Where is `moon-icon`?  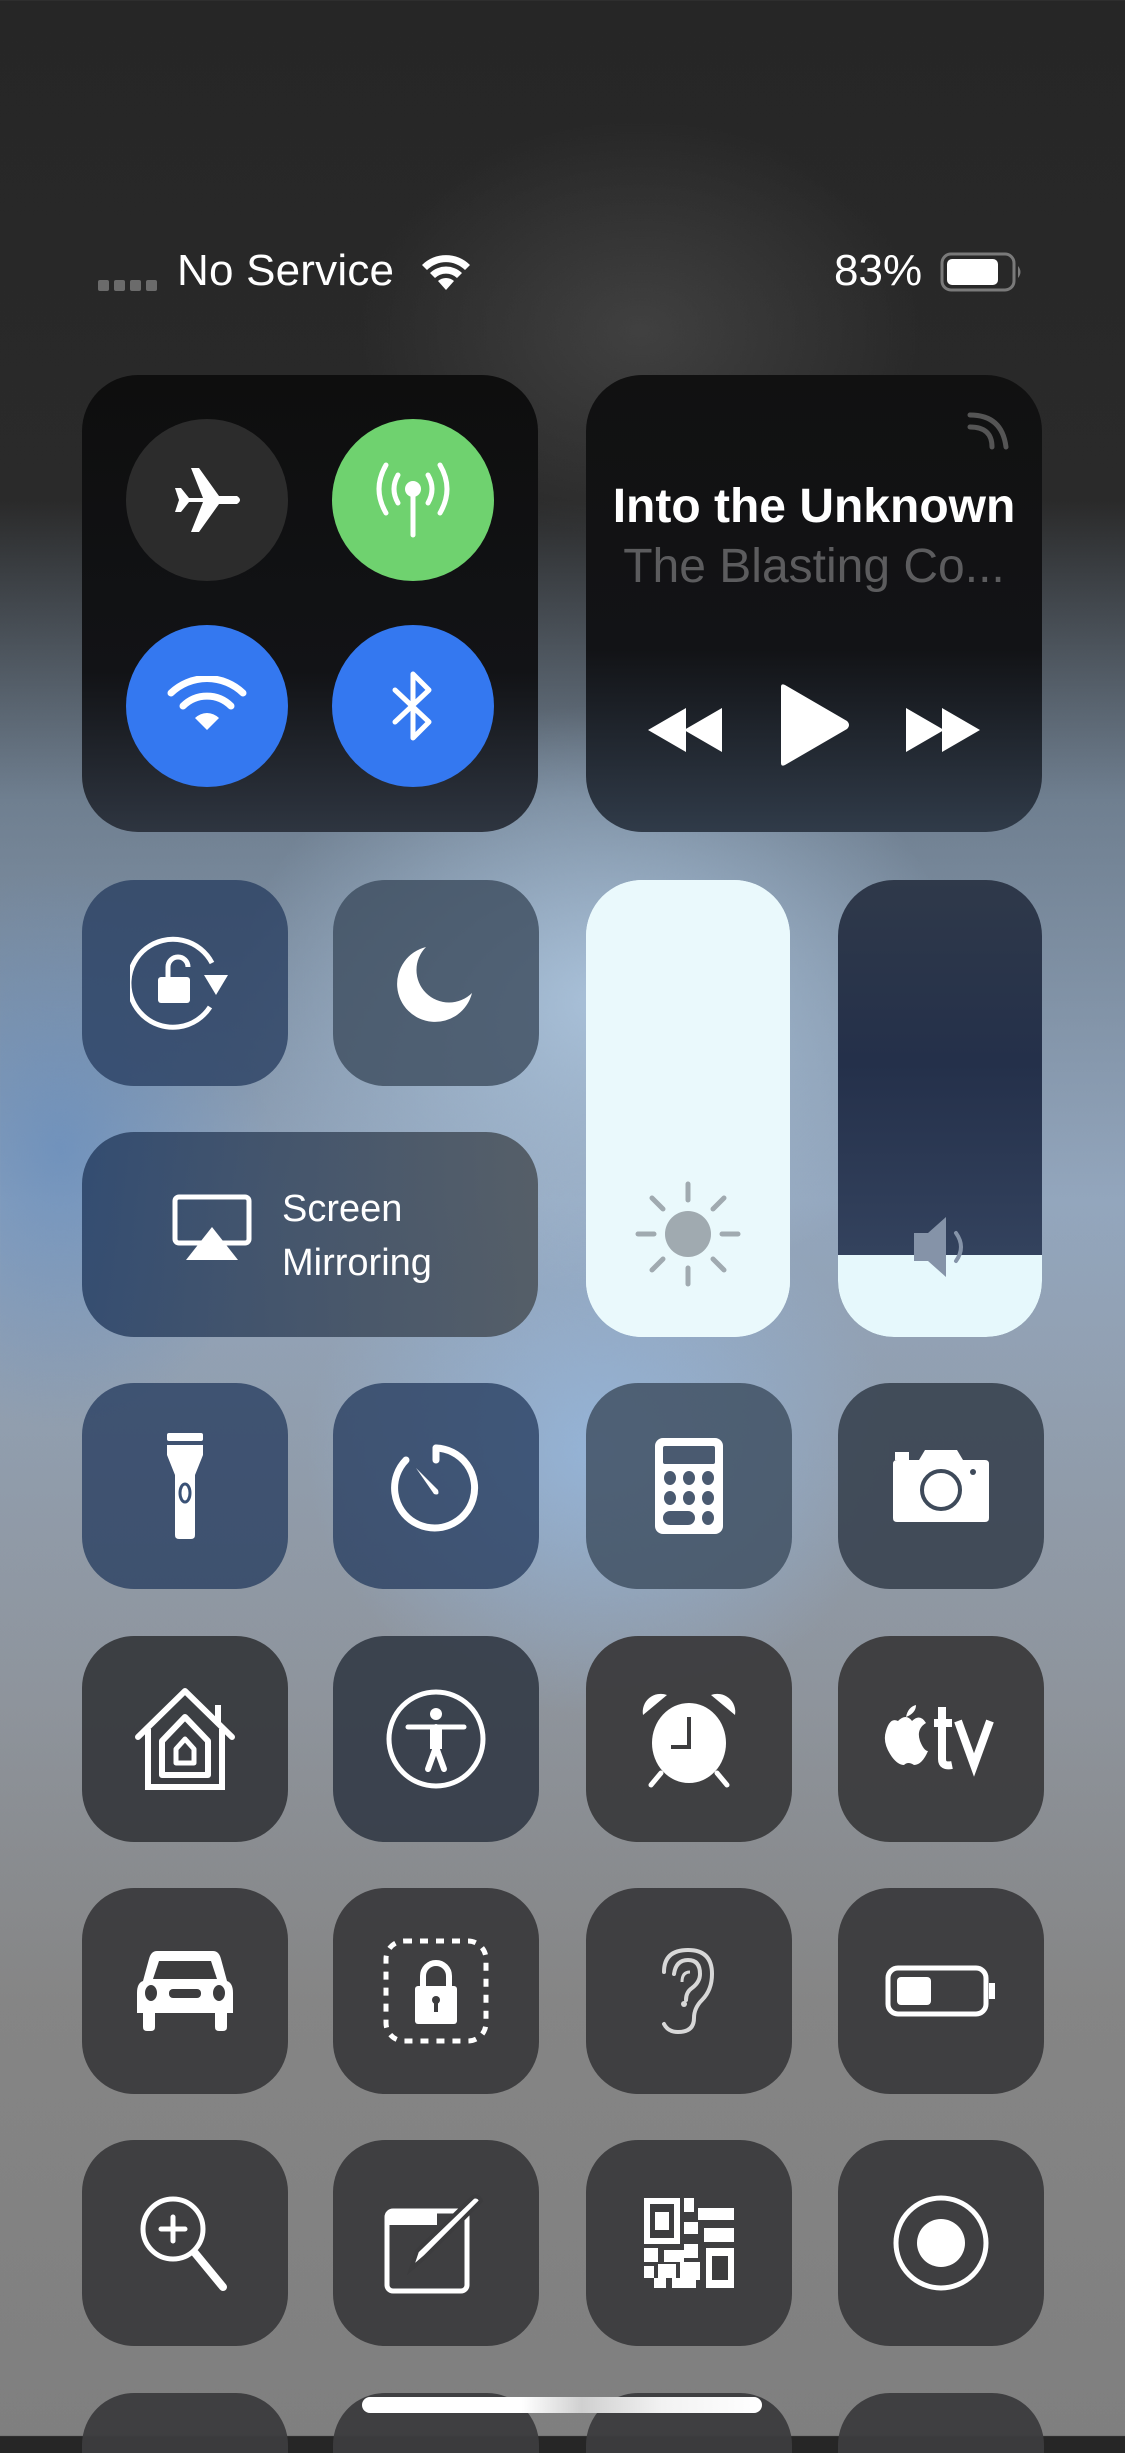 moon-icon is located at coordinates (434, 984).